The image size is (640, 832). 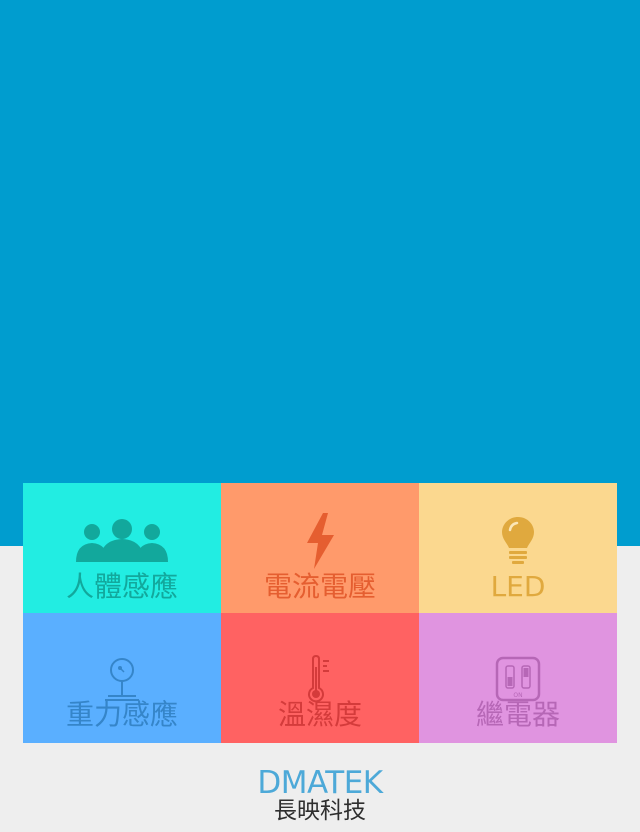 I want to click on brand-name-en: DMATEK, so click(x=320, y=783).